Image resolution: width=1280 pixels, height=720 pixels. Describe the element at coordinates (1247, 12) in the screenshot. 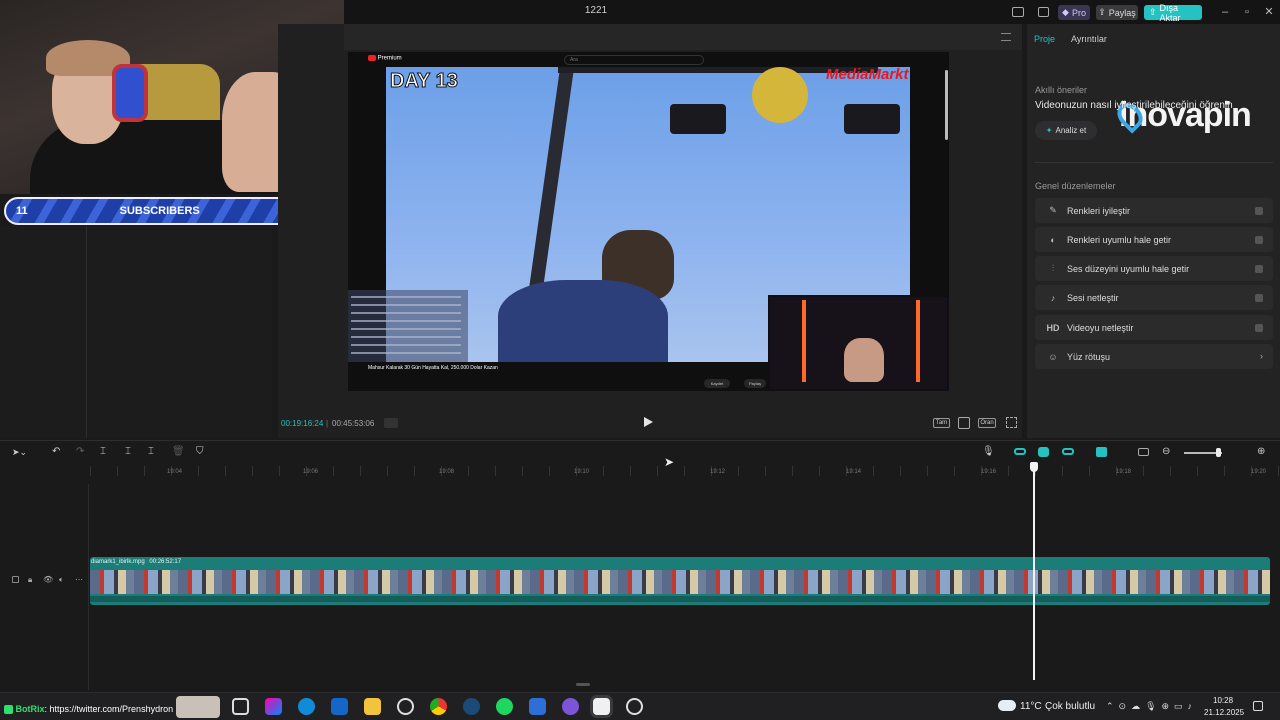

I see `maximize-icon: ▫` at that location.